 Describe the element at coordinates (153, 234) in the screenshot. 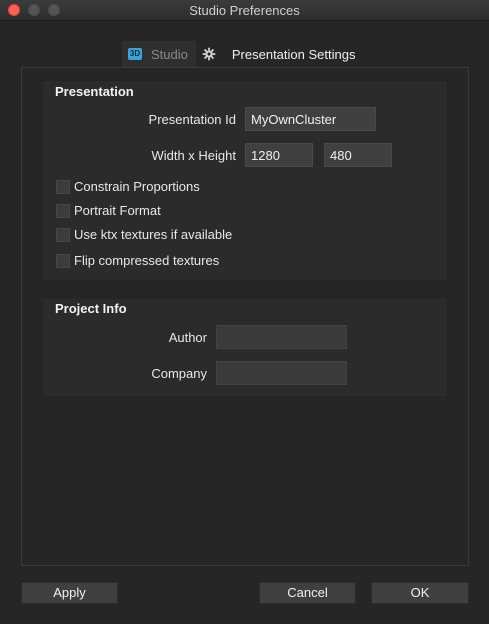

I see `use-ktx-textures-label: Use ktx textures if available` at that location.